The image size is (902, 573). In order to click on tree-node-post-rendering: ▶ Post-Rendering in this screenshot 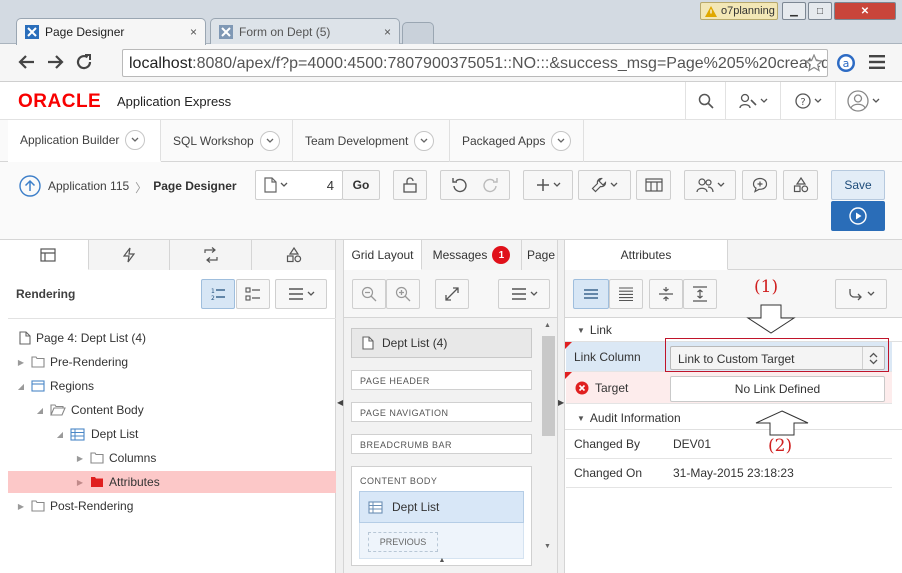, I will do `click(74, 506)`.